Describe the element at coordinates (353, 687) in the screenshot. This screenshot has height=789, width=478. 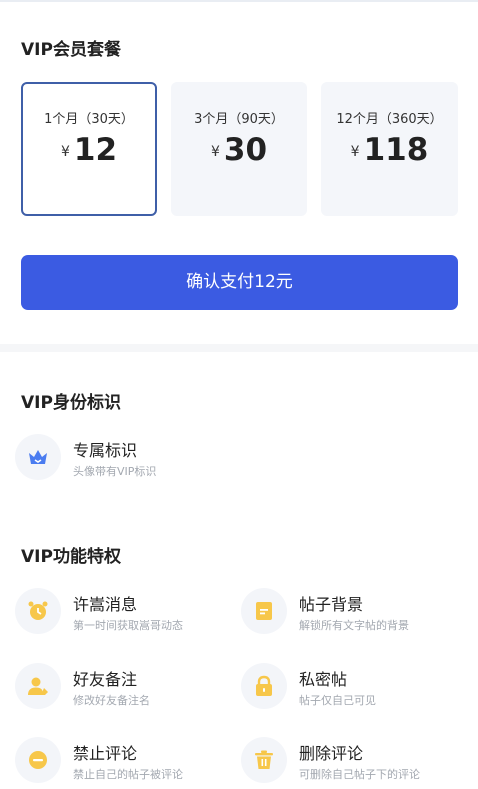
I see `feature-private-post: 私密帖 帖子仅自己可见` at that location.